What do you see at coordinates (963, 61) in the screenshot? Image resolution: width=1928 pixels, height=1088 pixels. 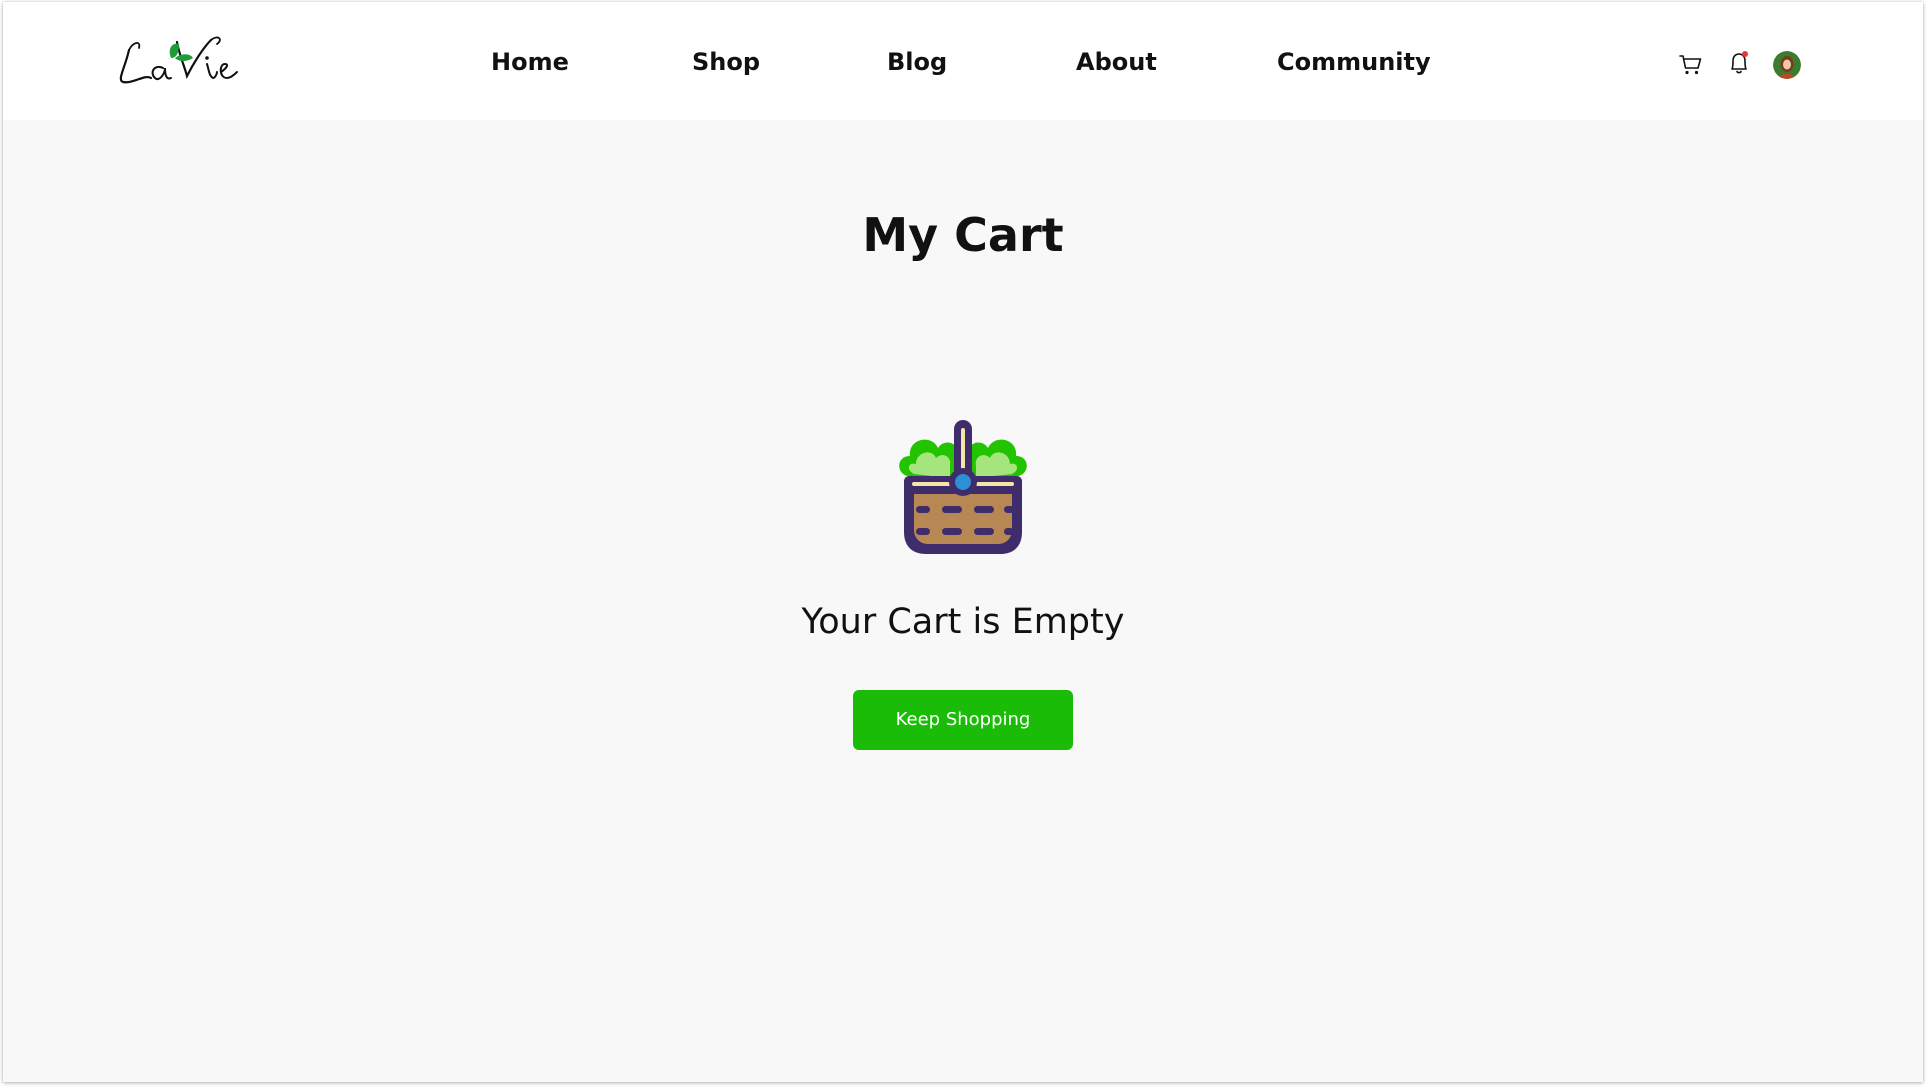 I see `top-header: Home Shop Blog About Community` at bounding box center [963, 61].